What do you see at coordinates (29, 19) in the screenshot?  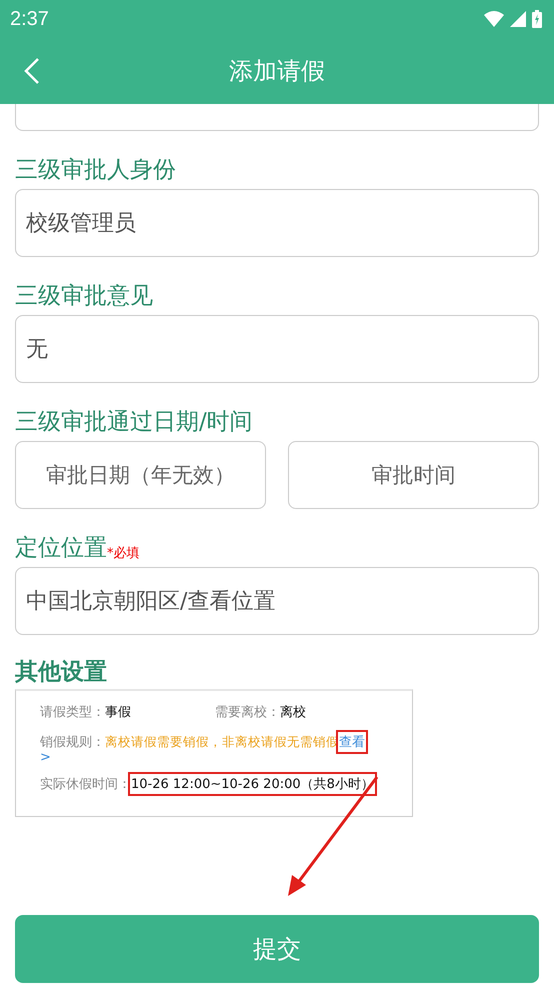 I see `status-time: 2:37` at bounding box center [29, 19].